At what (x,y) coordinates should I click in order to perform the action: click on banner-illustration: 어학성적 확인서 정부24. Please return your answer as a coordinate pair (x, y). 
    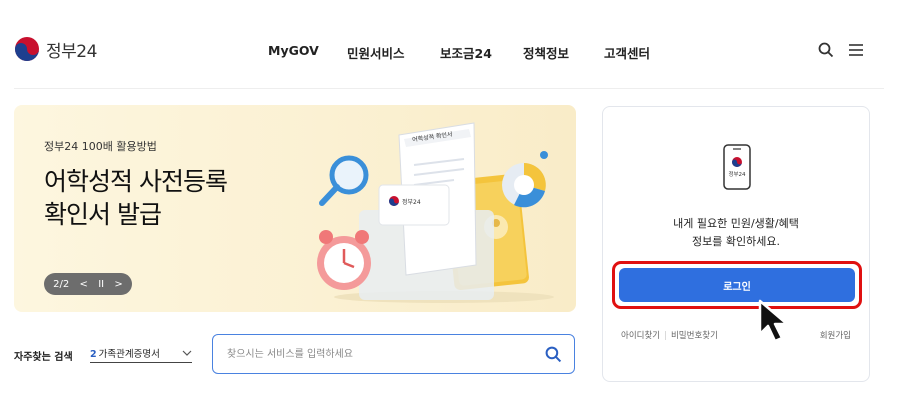
    Looking at the image, I should click on (435, 212).